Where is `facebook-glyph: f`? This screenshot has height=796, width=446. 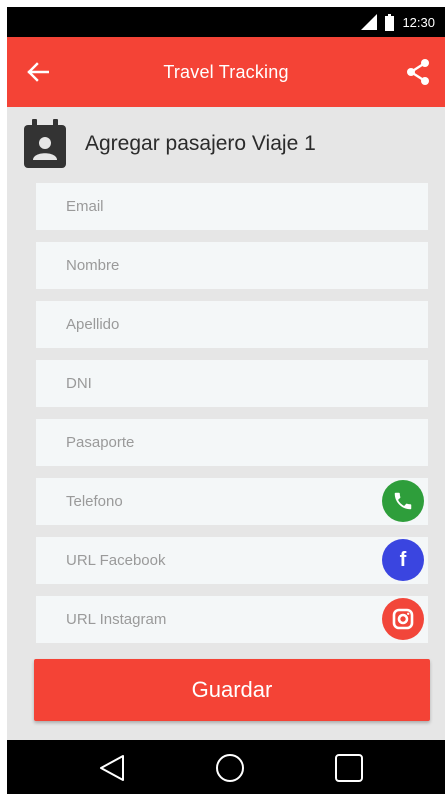
facebook-glyph: f is located at coordinates (403, 559).